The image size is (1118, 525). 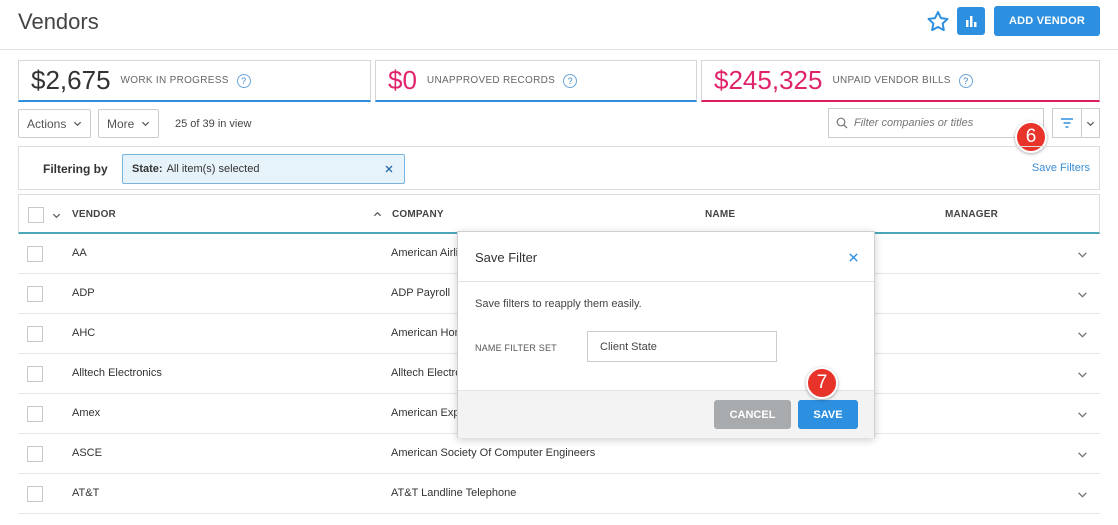 I want to click on search-icon, so click(x=842, y=123).